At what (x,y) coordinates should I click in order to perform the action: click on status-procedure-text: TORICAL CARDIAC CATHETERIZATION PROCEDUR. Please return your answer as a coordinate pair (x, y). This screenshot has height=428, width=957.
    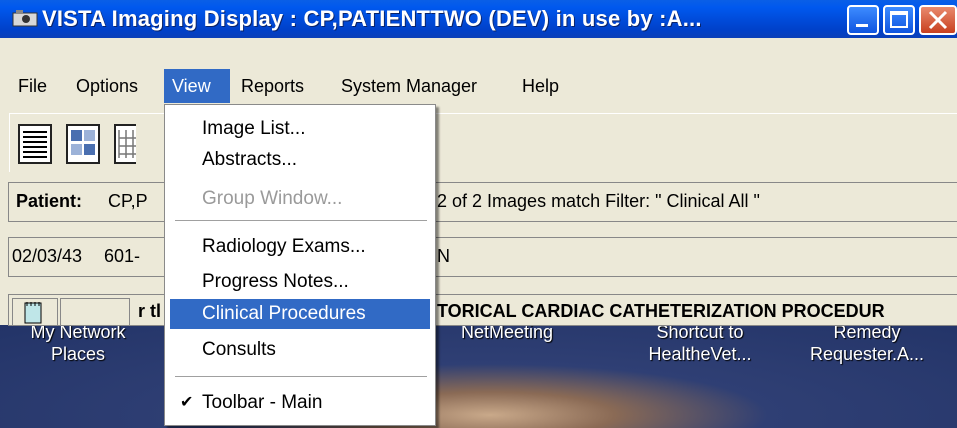
    Looking at the image, I should click on (661, 311).